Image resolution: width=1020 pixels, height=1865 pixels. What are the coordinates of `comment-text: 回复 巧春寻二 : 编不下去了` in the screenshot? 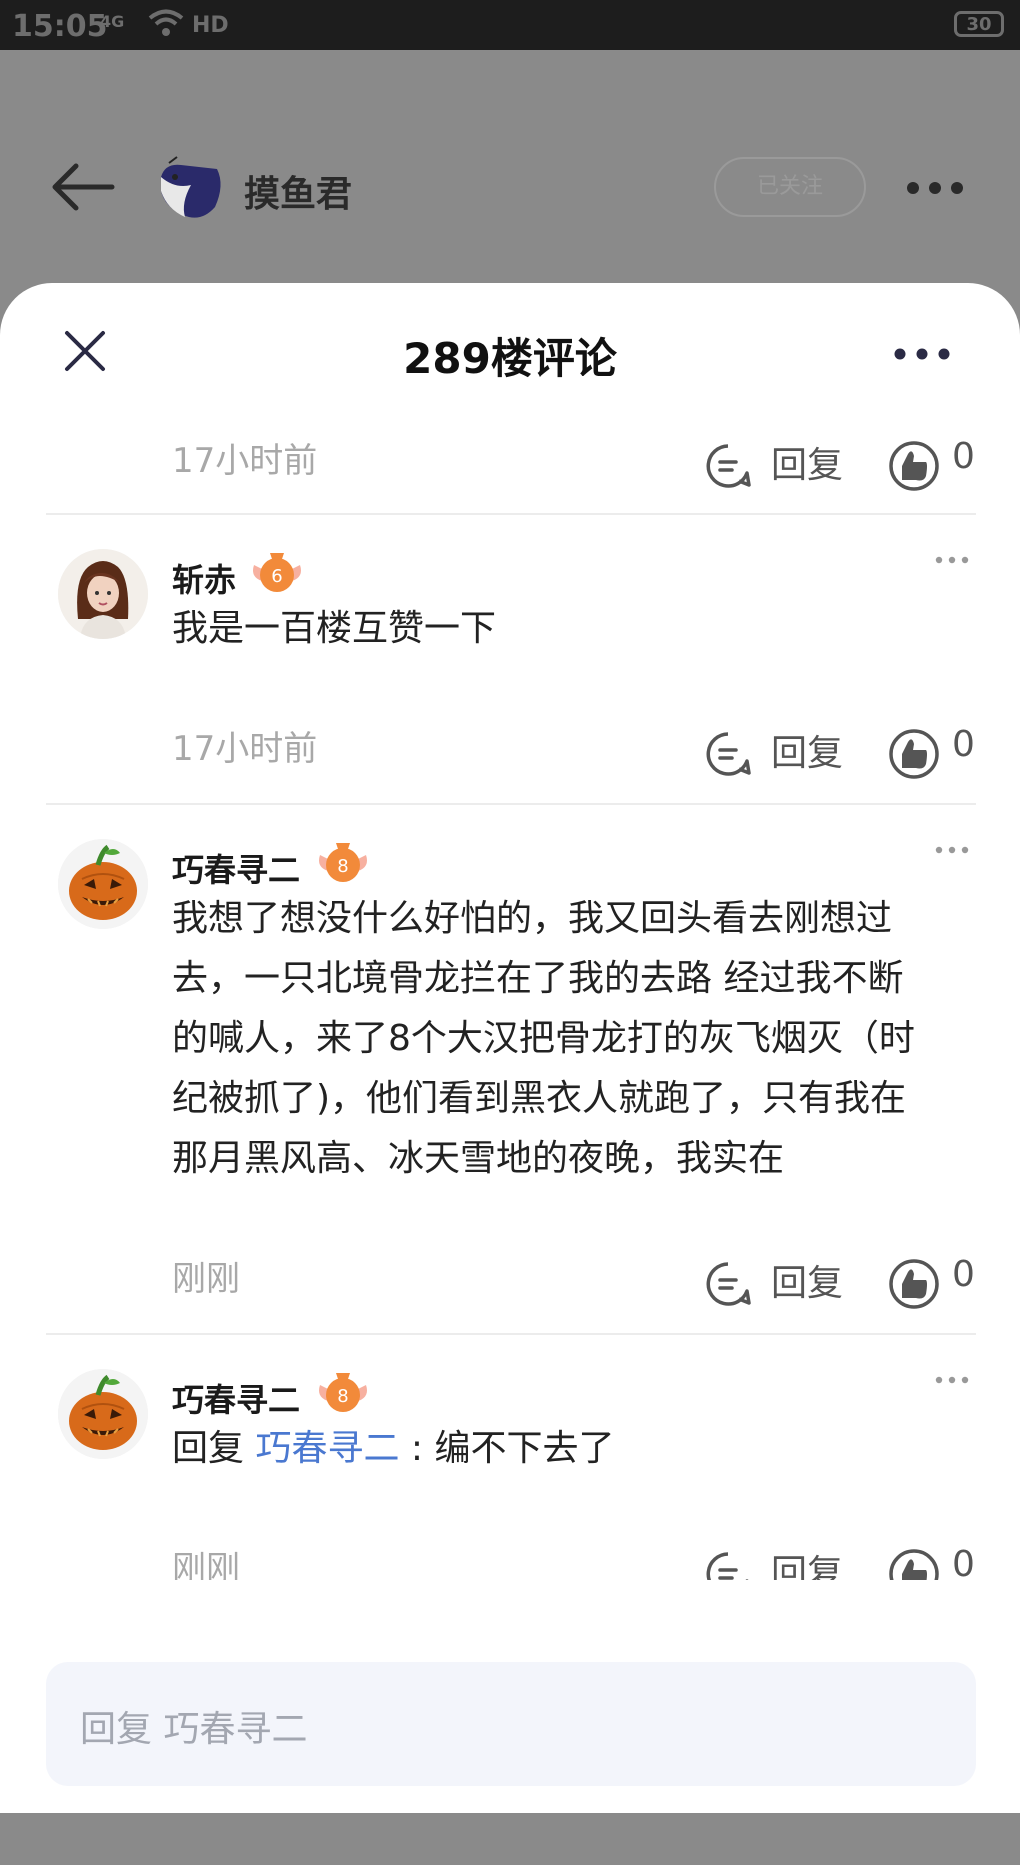 It's located at (572, 1449).